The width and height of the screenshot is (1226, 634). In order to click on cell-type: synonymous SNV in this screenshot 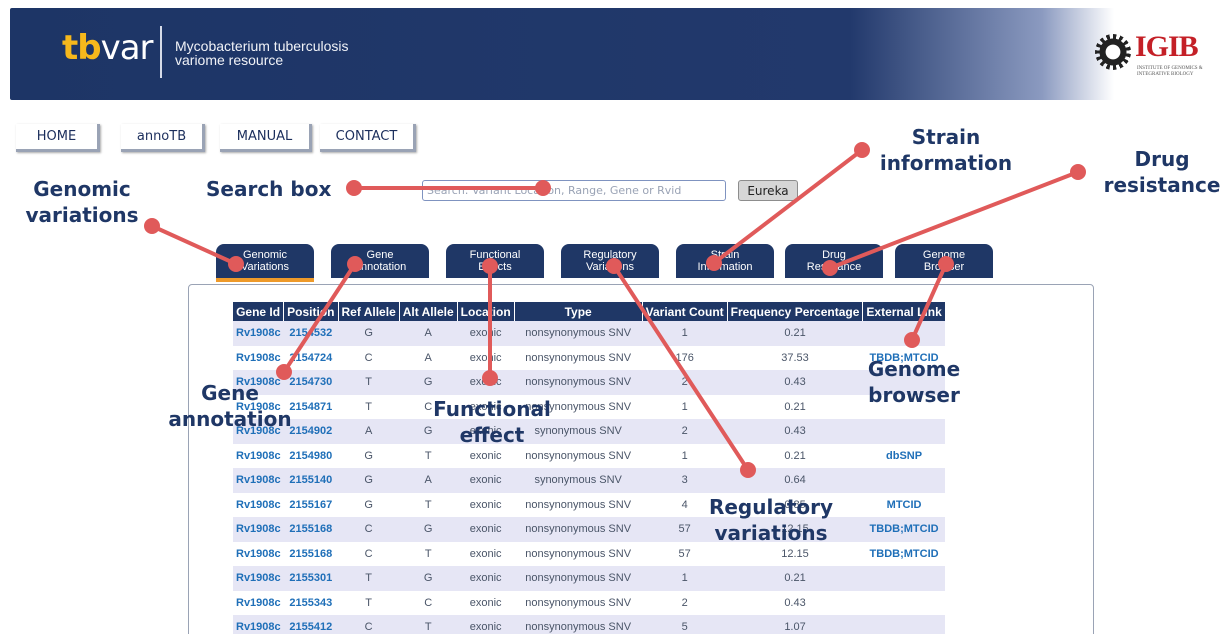, I will do `click(578, 480)`.